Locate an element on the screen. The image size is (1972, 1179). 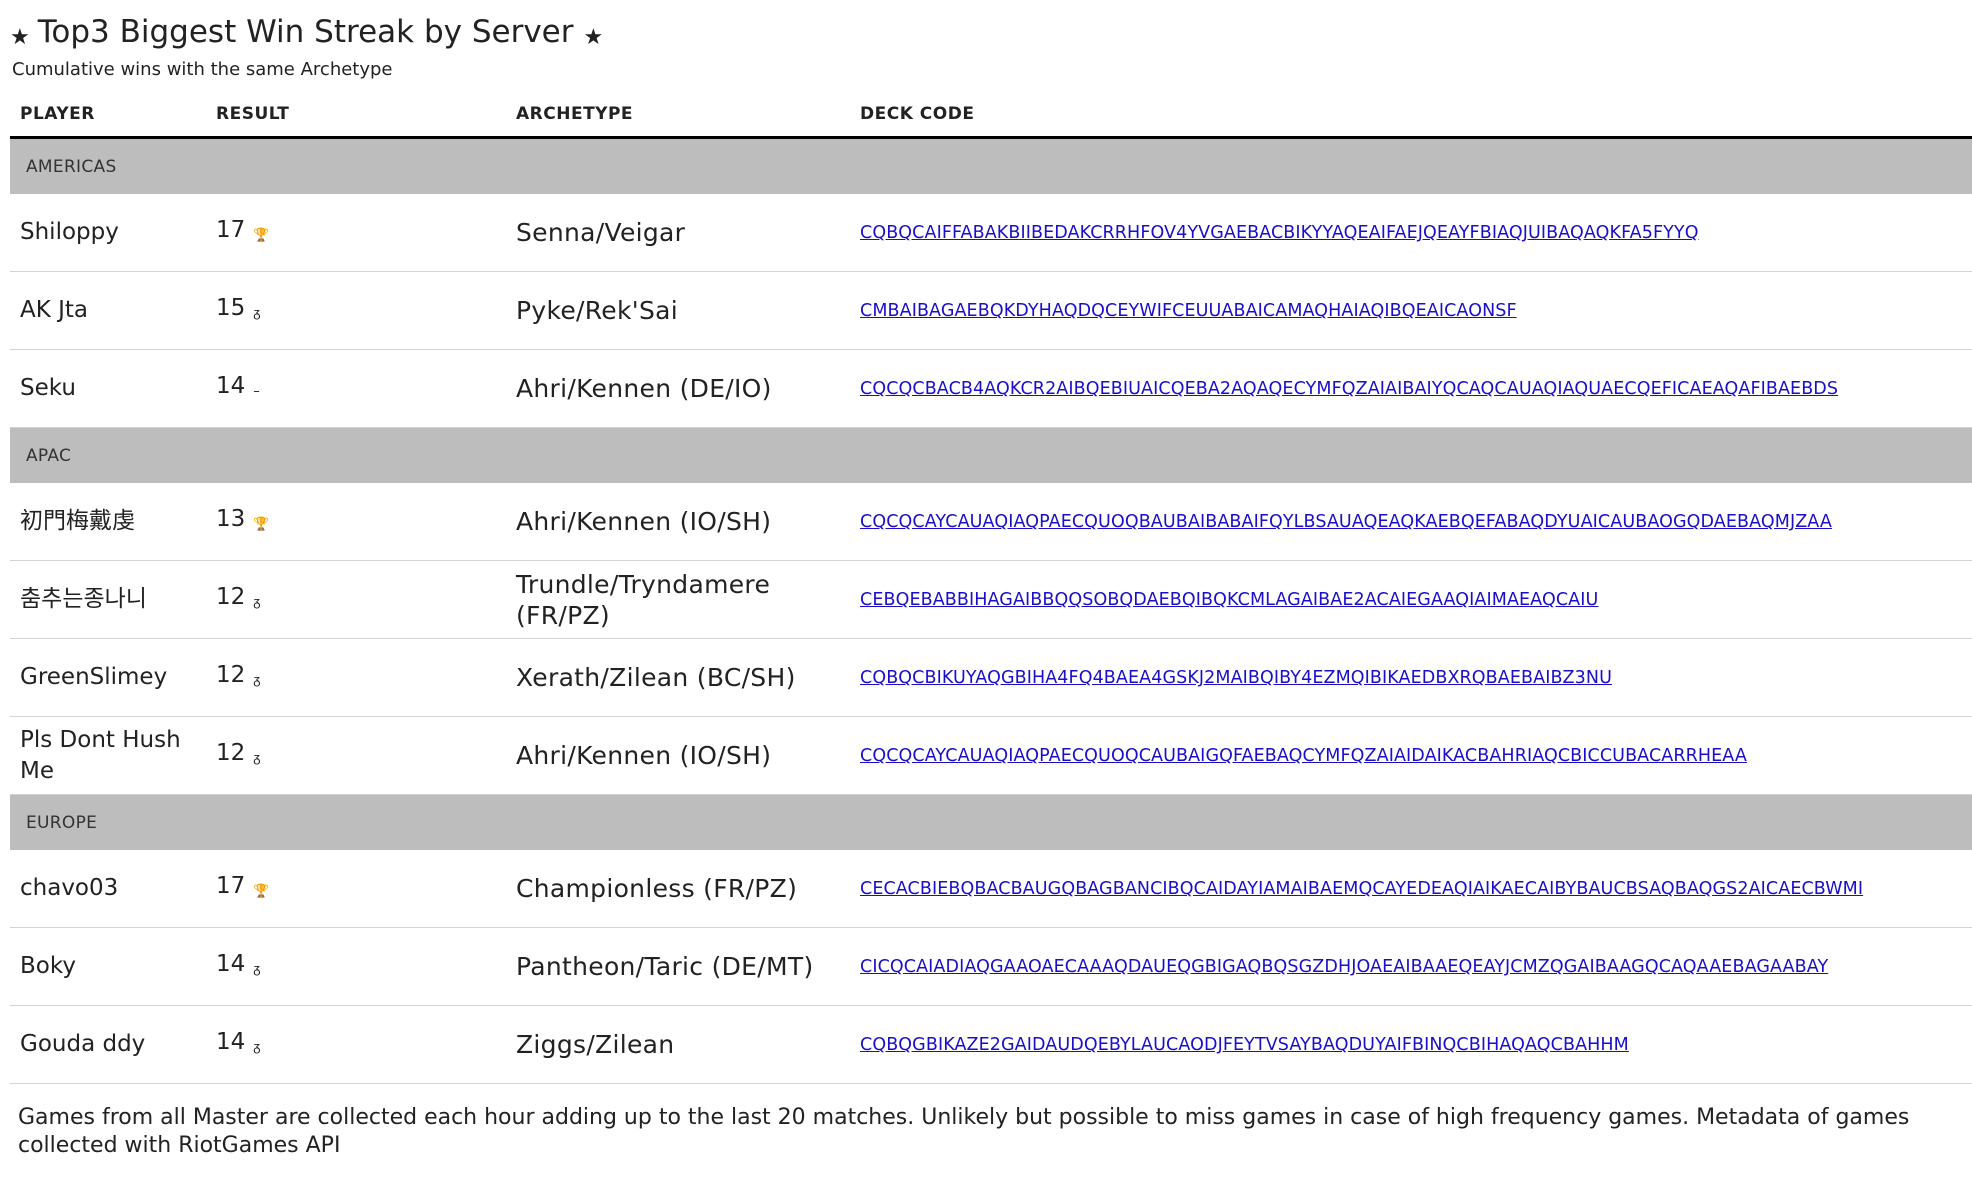
server-group-label: APAC is located at coordinates (991, 455).